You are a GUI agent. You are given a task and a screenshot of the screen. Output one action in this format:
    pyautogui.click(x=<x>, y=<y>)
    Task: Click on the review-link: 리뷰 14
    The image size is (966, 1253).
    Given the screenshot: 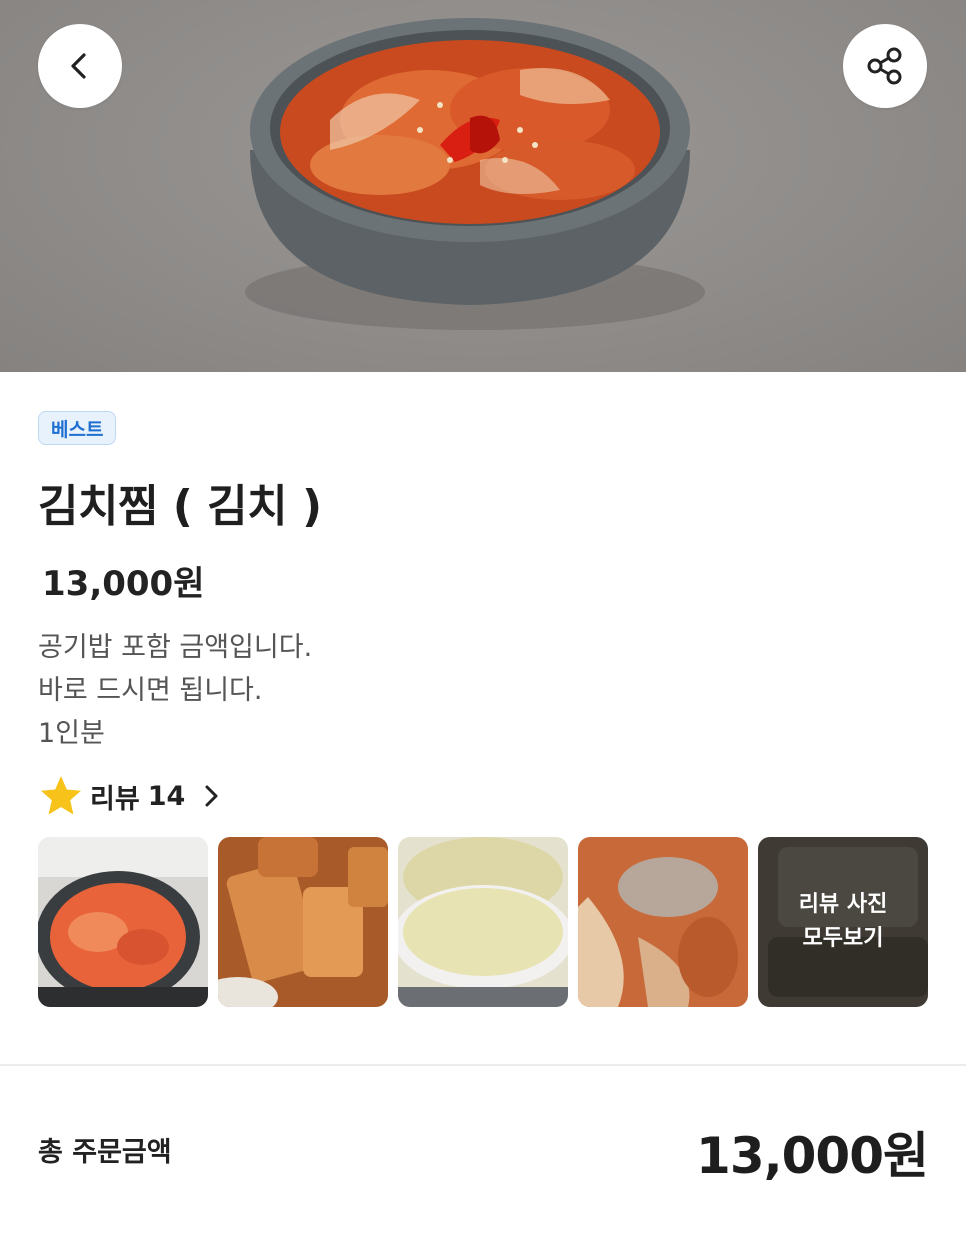 What is the action you would take?
    pyautogui.click(x=131, y=796)
    